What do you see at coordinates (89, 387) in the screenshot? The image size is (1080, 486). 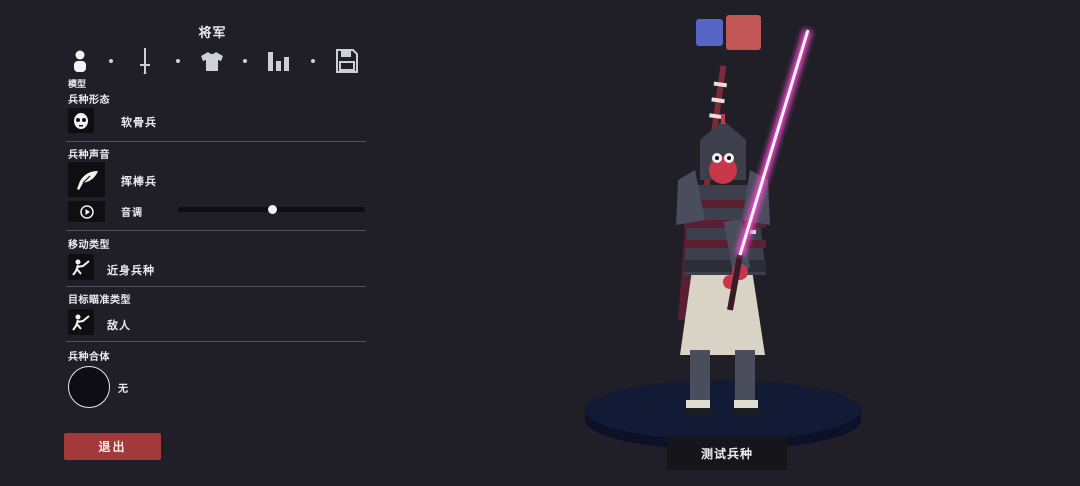 I see `combine-select-button` at bounding box center [89, 387].